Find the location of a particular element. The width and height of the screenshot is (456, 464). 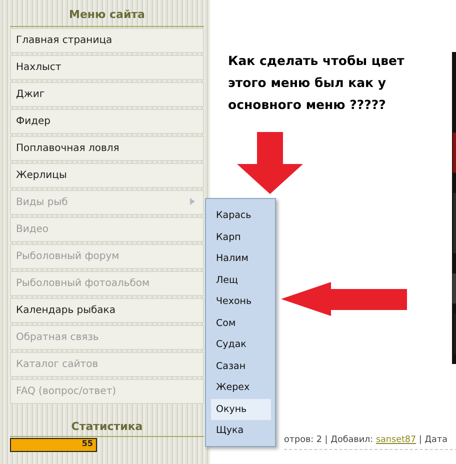

author-link: sanset87 is located at coordinates (396, 440).